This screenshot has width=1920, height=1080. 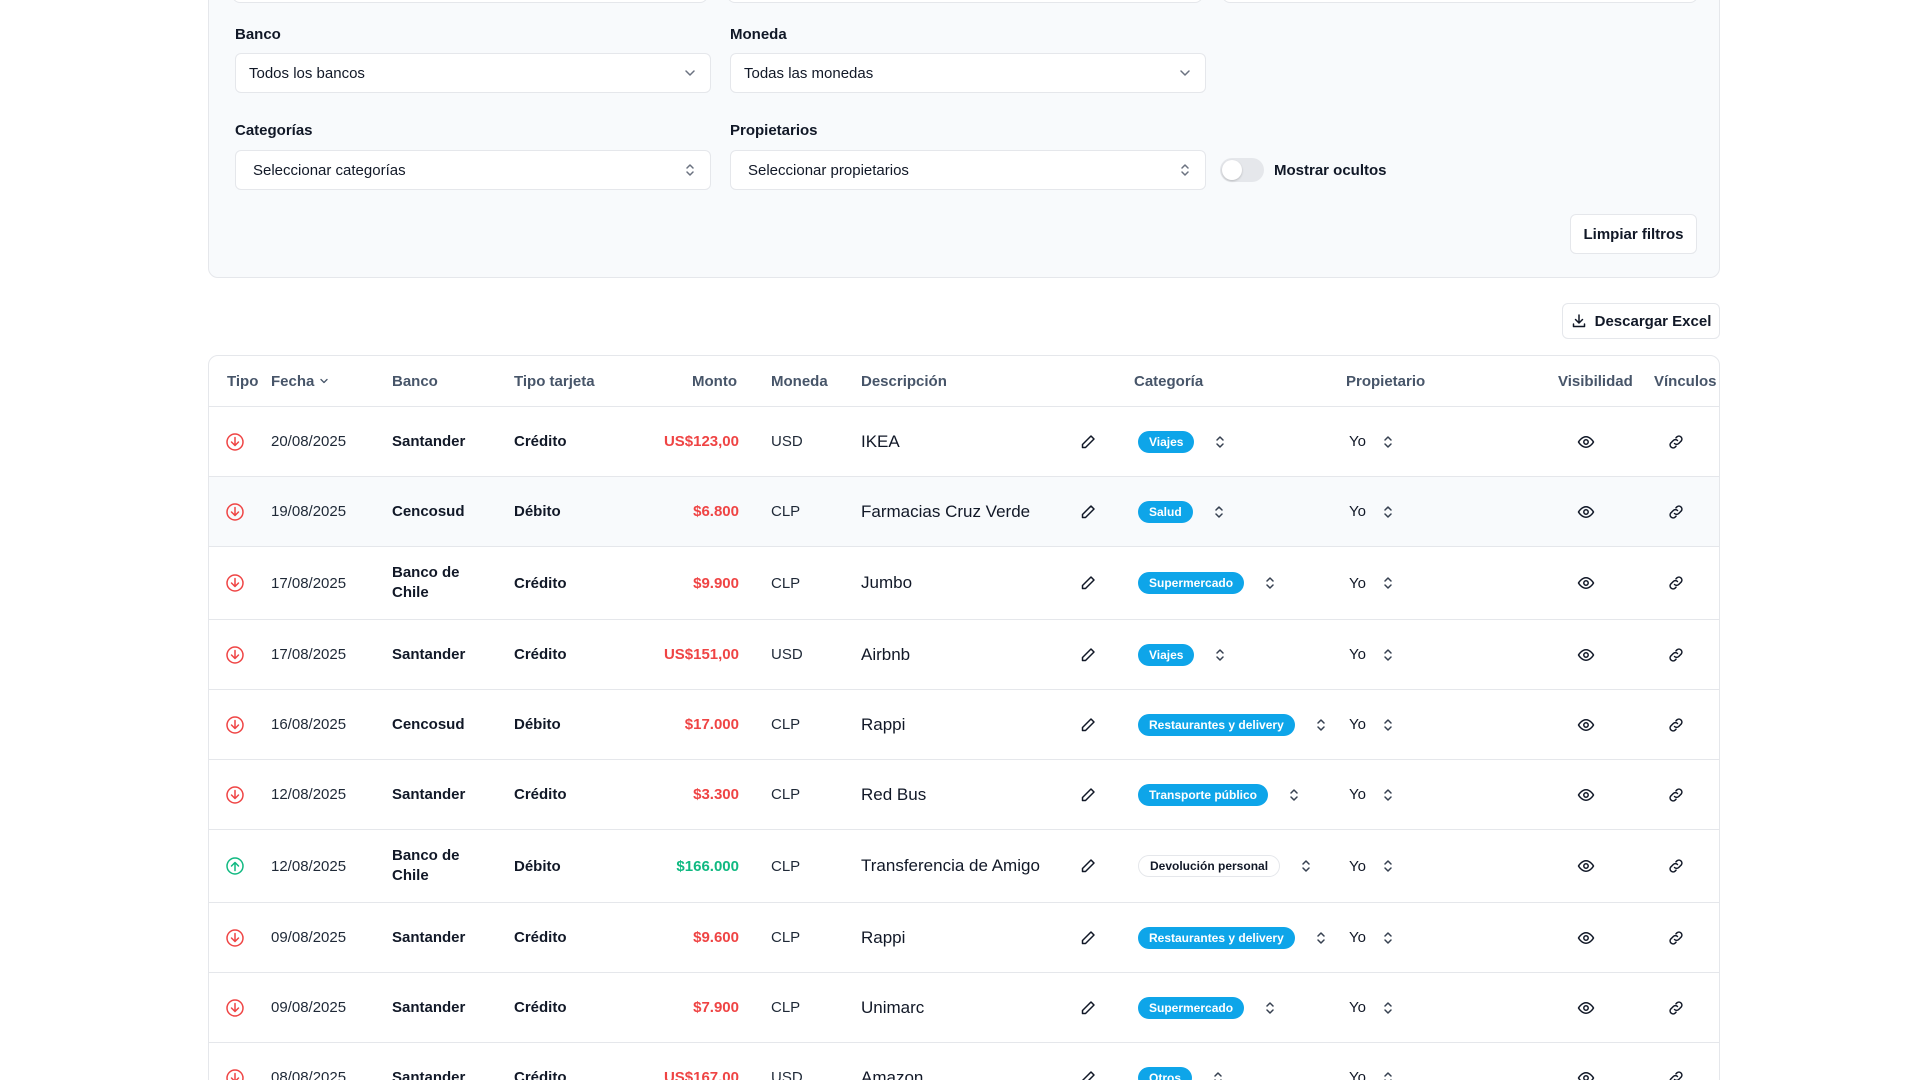 What do you see at coordinates (309, 937) in the screenshot?
I see `date-cell: 09/08/2025` at bounding box center [309, 937].